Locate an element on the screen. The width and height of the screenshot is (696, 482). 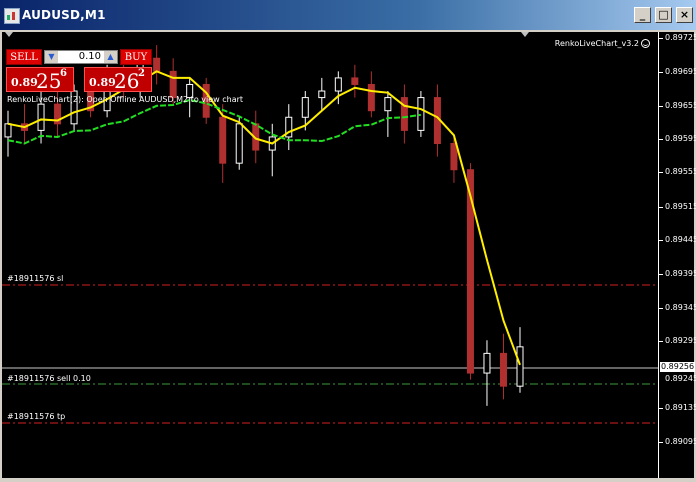
lot-increase-icon: ▲ is located at coordinates (110, 57).